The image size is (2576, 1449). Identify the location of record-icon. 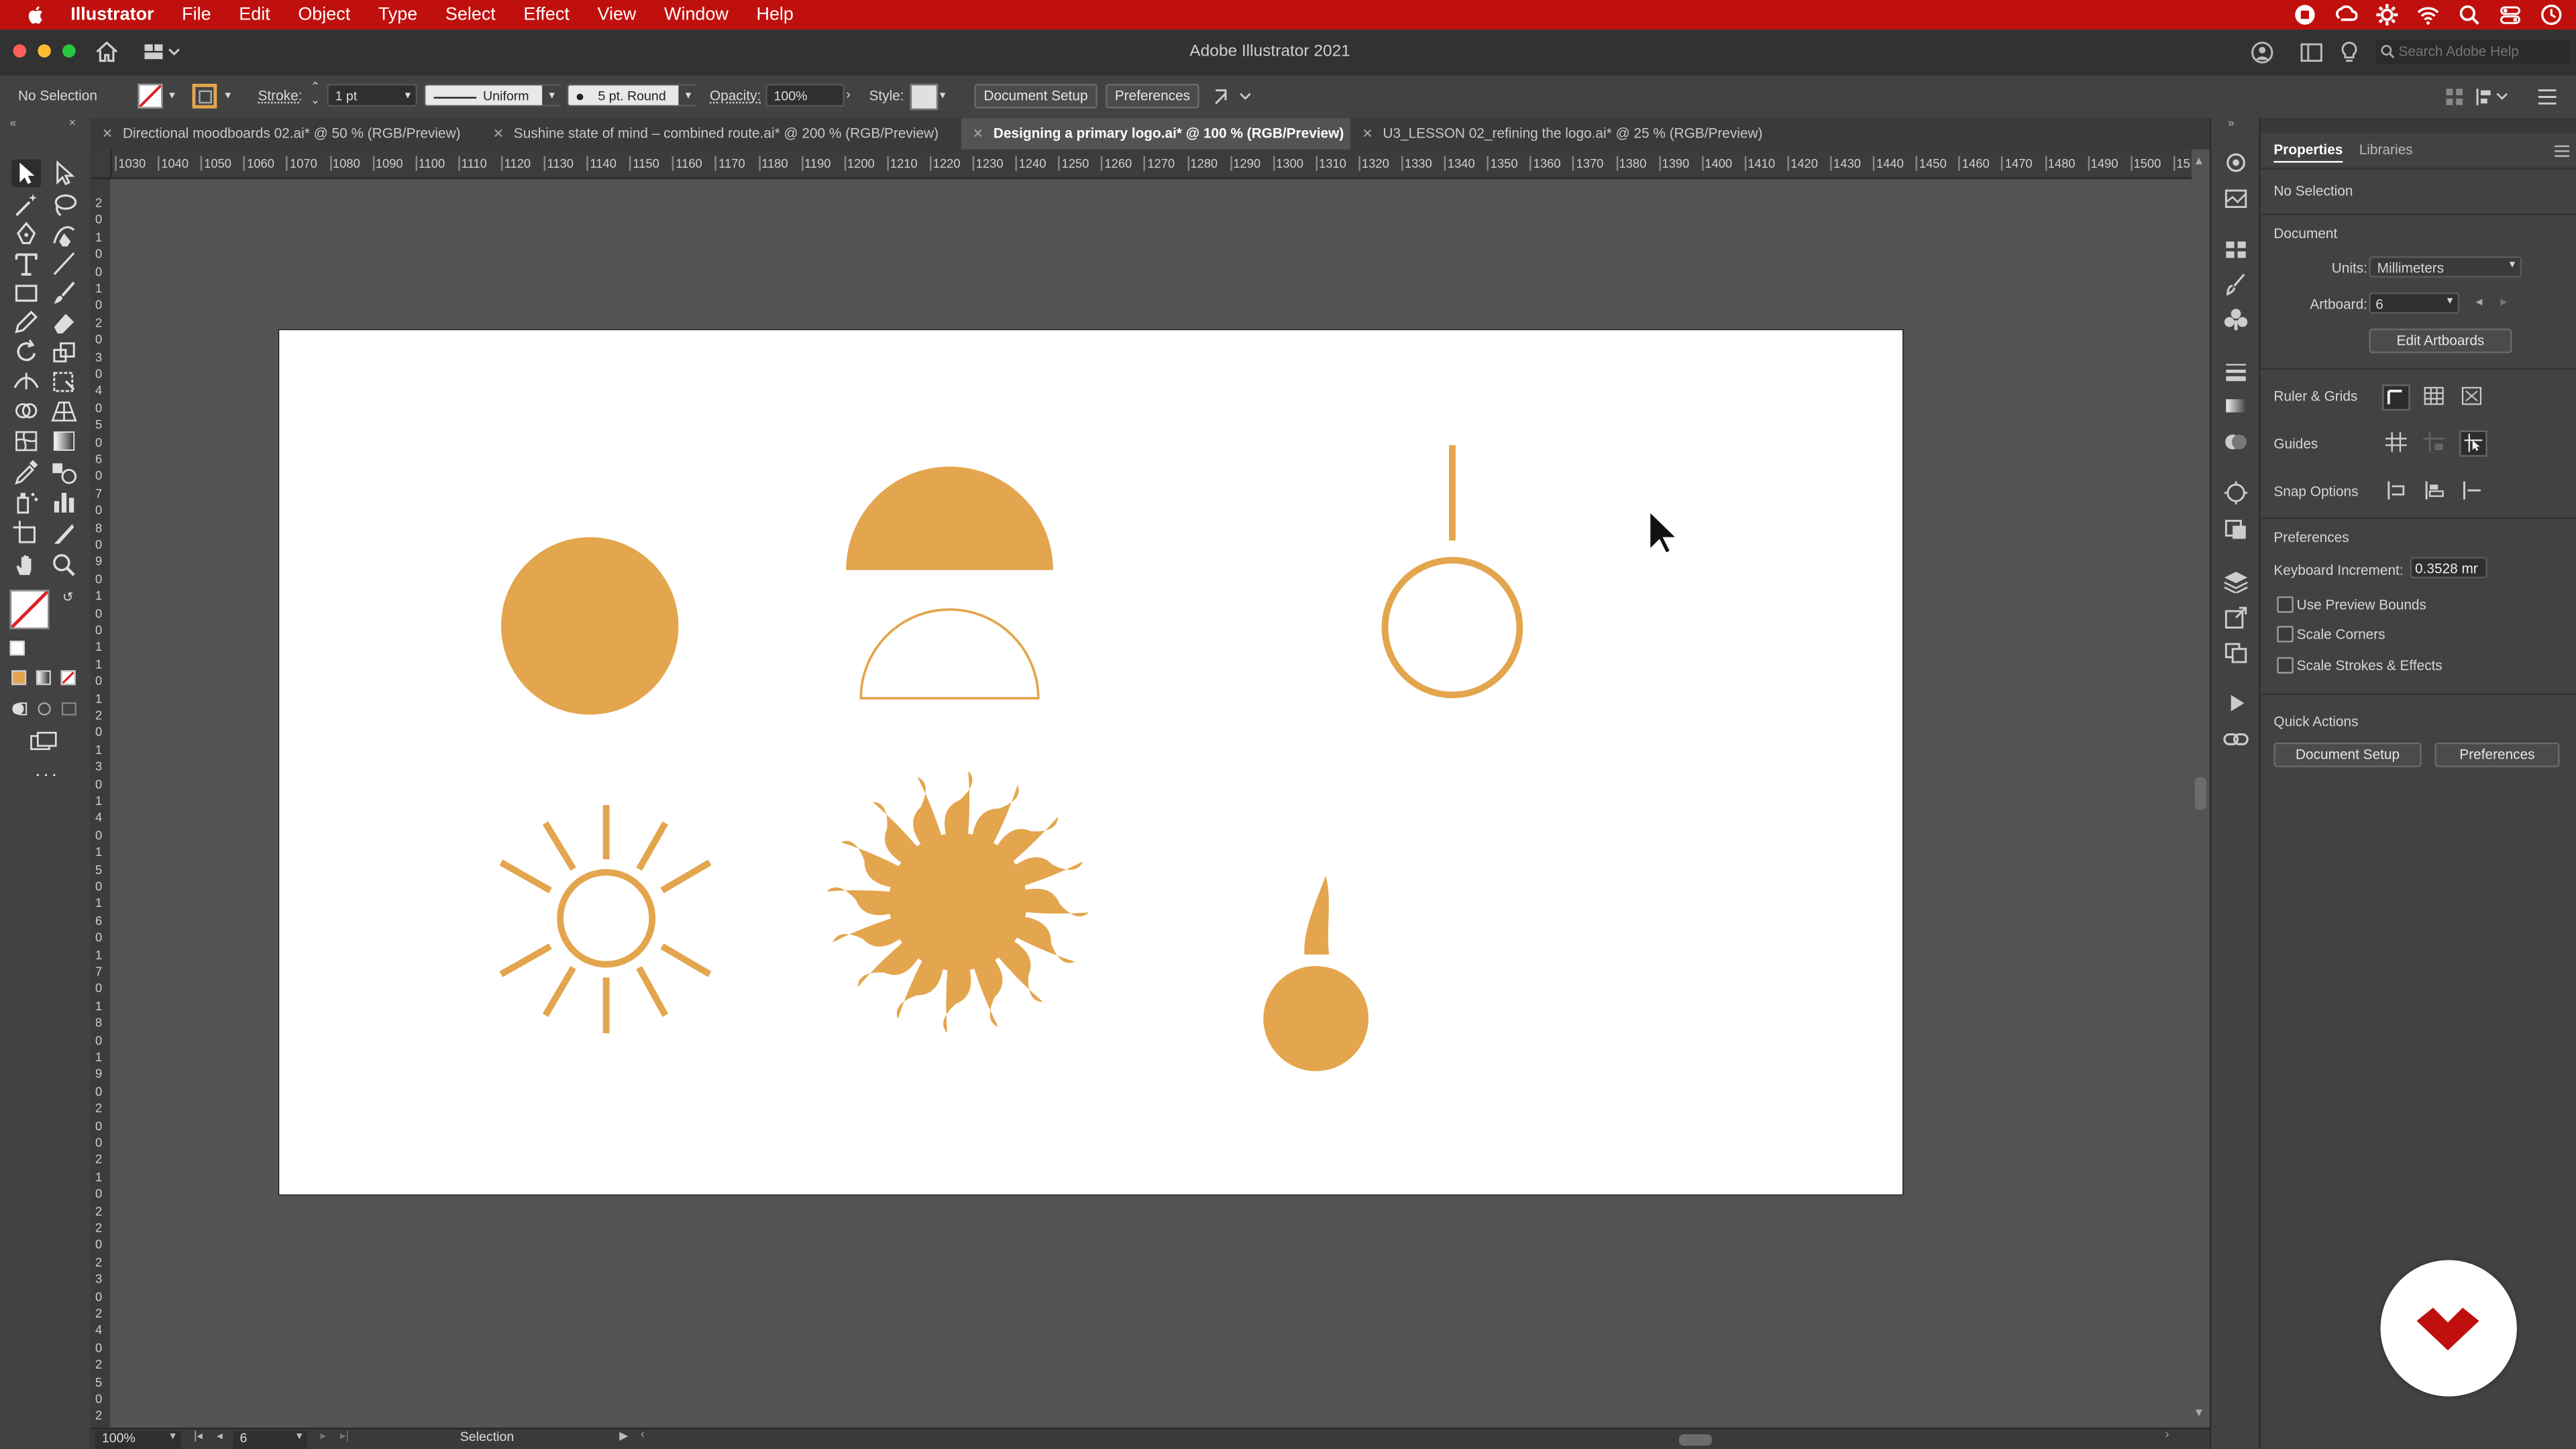
(2305, 14).